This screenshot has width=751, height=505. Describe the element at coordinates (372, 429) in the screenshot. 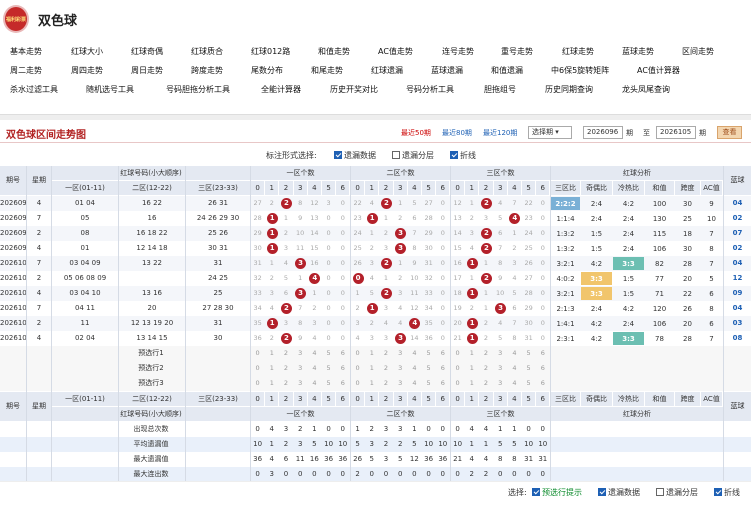

I see `stats-cell: 2` at that location.